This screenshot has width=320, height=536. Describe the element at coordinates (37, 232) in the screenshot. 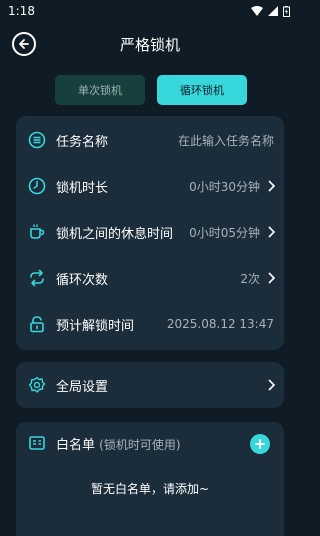

I see `coffee-cup-icon` at that location.